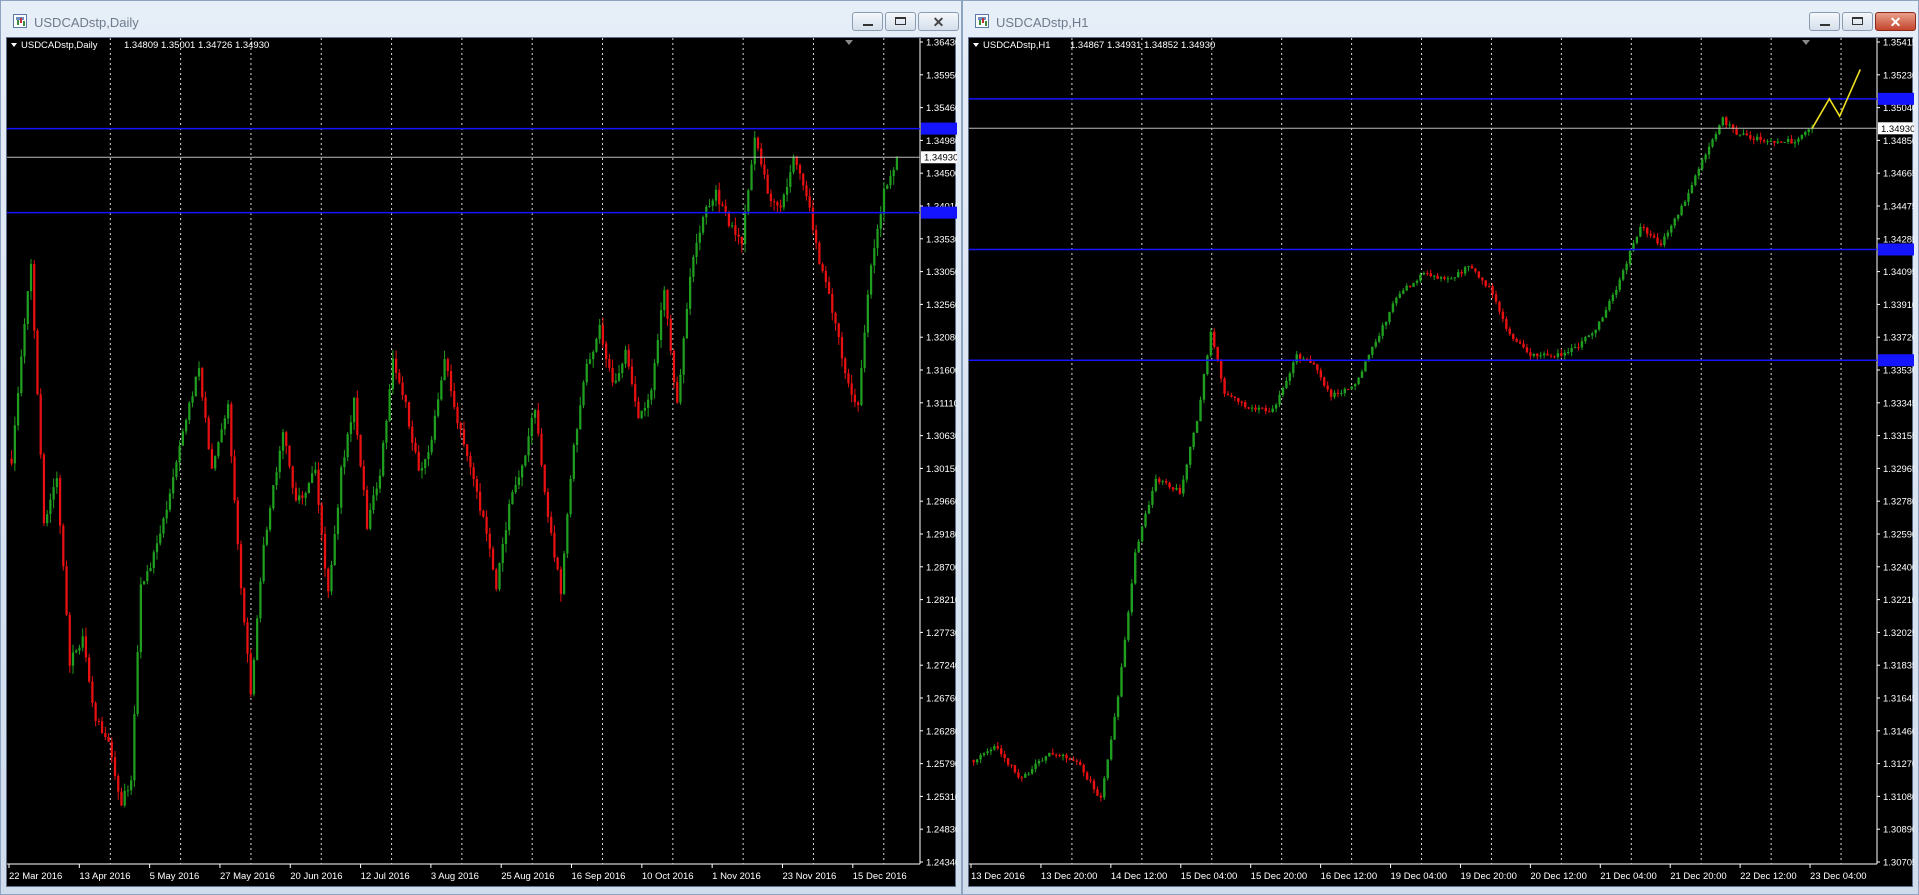 This screenshot has height=895, width=1919. What do you see at coordinates (1142, 45) in the screenshot?
I see `ohlc-values-label: 1.34867 1.34931 1.34852 1.34930` at bounding box center [1142, 45].